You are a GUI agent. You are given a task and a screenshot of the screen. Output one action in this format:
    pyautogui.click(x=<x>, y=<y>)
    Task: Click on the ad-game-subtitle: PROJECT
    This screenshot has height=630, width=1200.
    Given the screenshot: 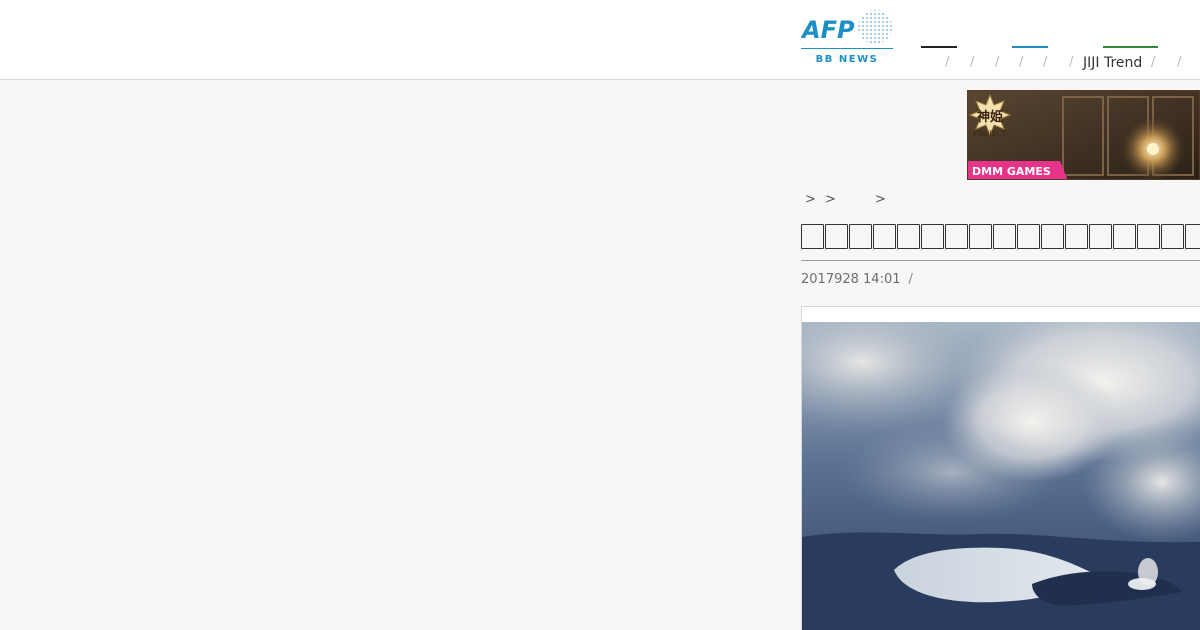 What is the action you would take?
    pyautogui.click(x=990, y=134)
    